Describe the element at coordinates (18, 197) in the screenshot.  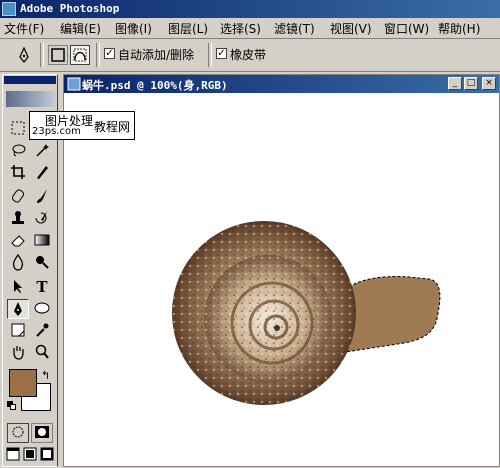
I see `healing-brush-tool-icon` at that location.